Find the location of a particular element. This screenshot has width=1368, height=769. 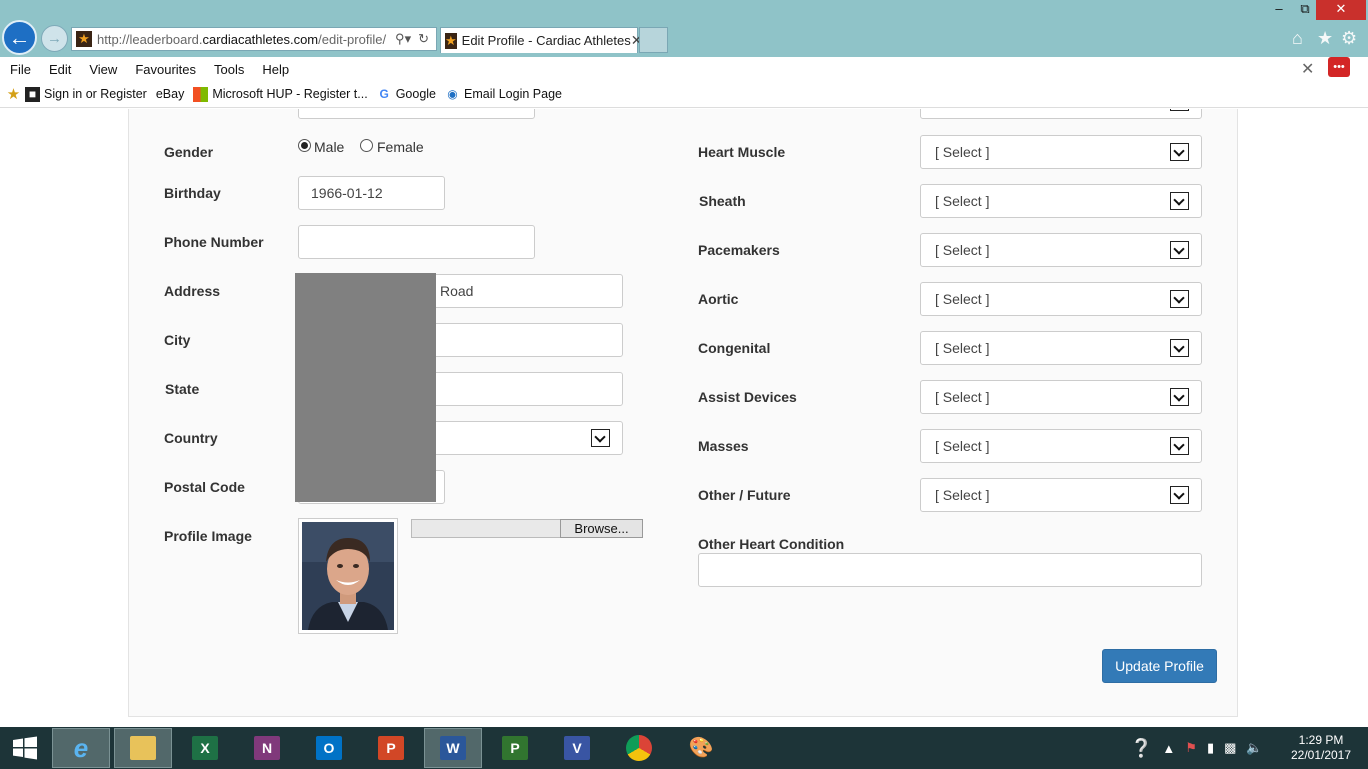

aortic-label: Aortic is located at coordinates (718, 299).